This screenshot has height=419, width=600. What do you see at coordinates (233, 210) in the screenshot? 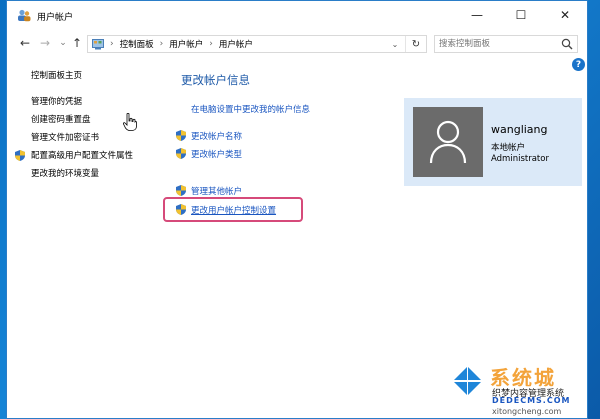
I see `change-uac-settings-link: 更改用户帐户控制设置` at bounding box center [233, 210].